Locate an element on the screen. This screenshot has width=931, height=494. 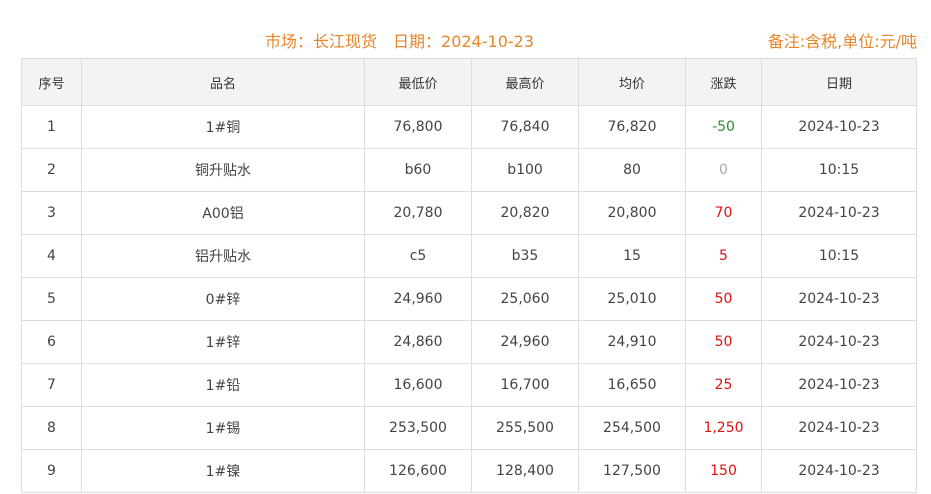
cell-low: 76,800 is located at coordinates (418, 127).